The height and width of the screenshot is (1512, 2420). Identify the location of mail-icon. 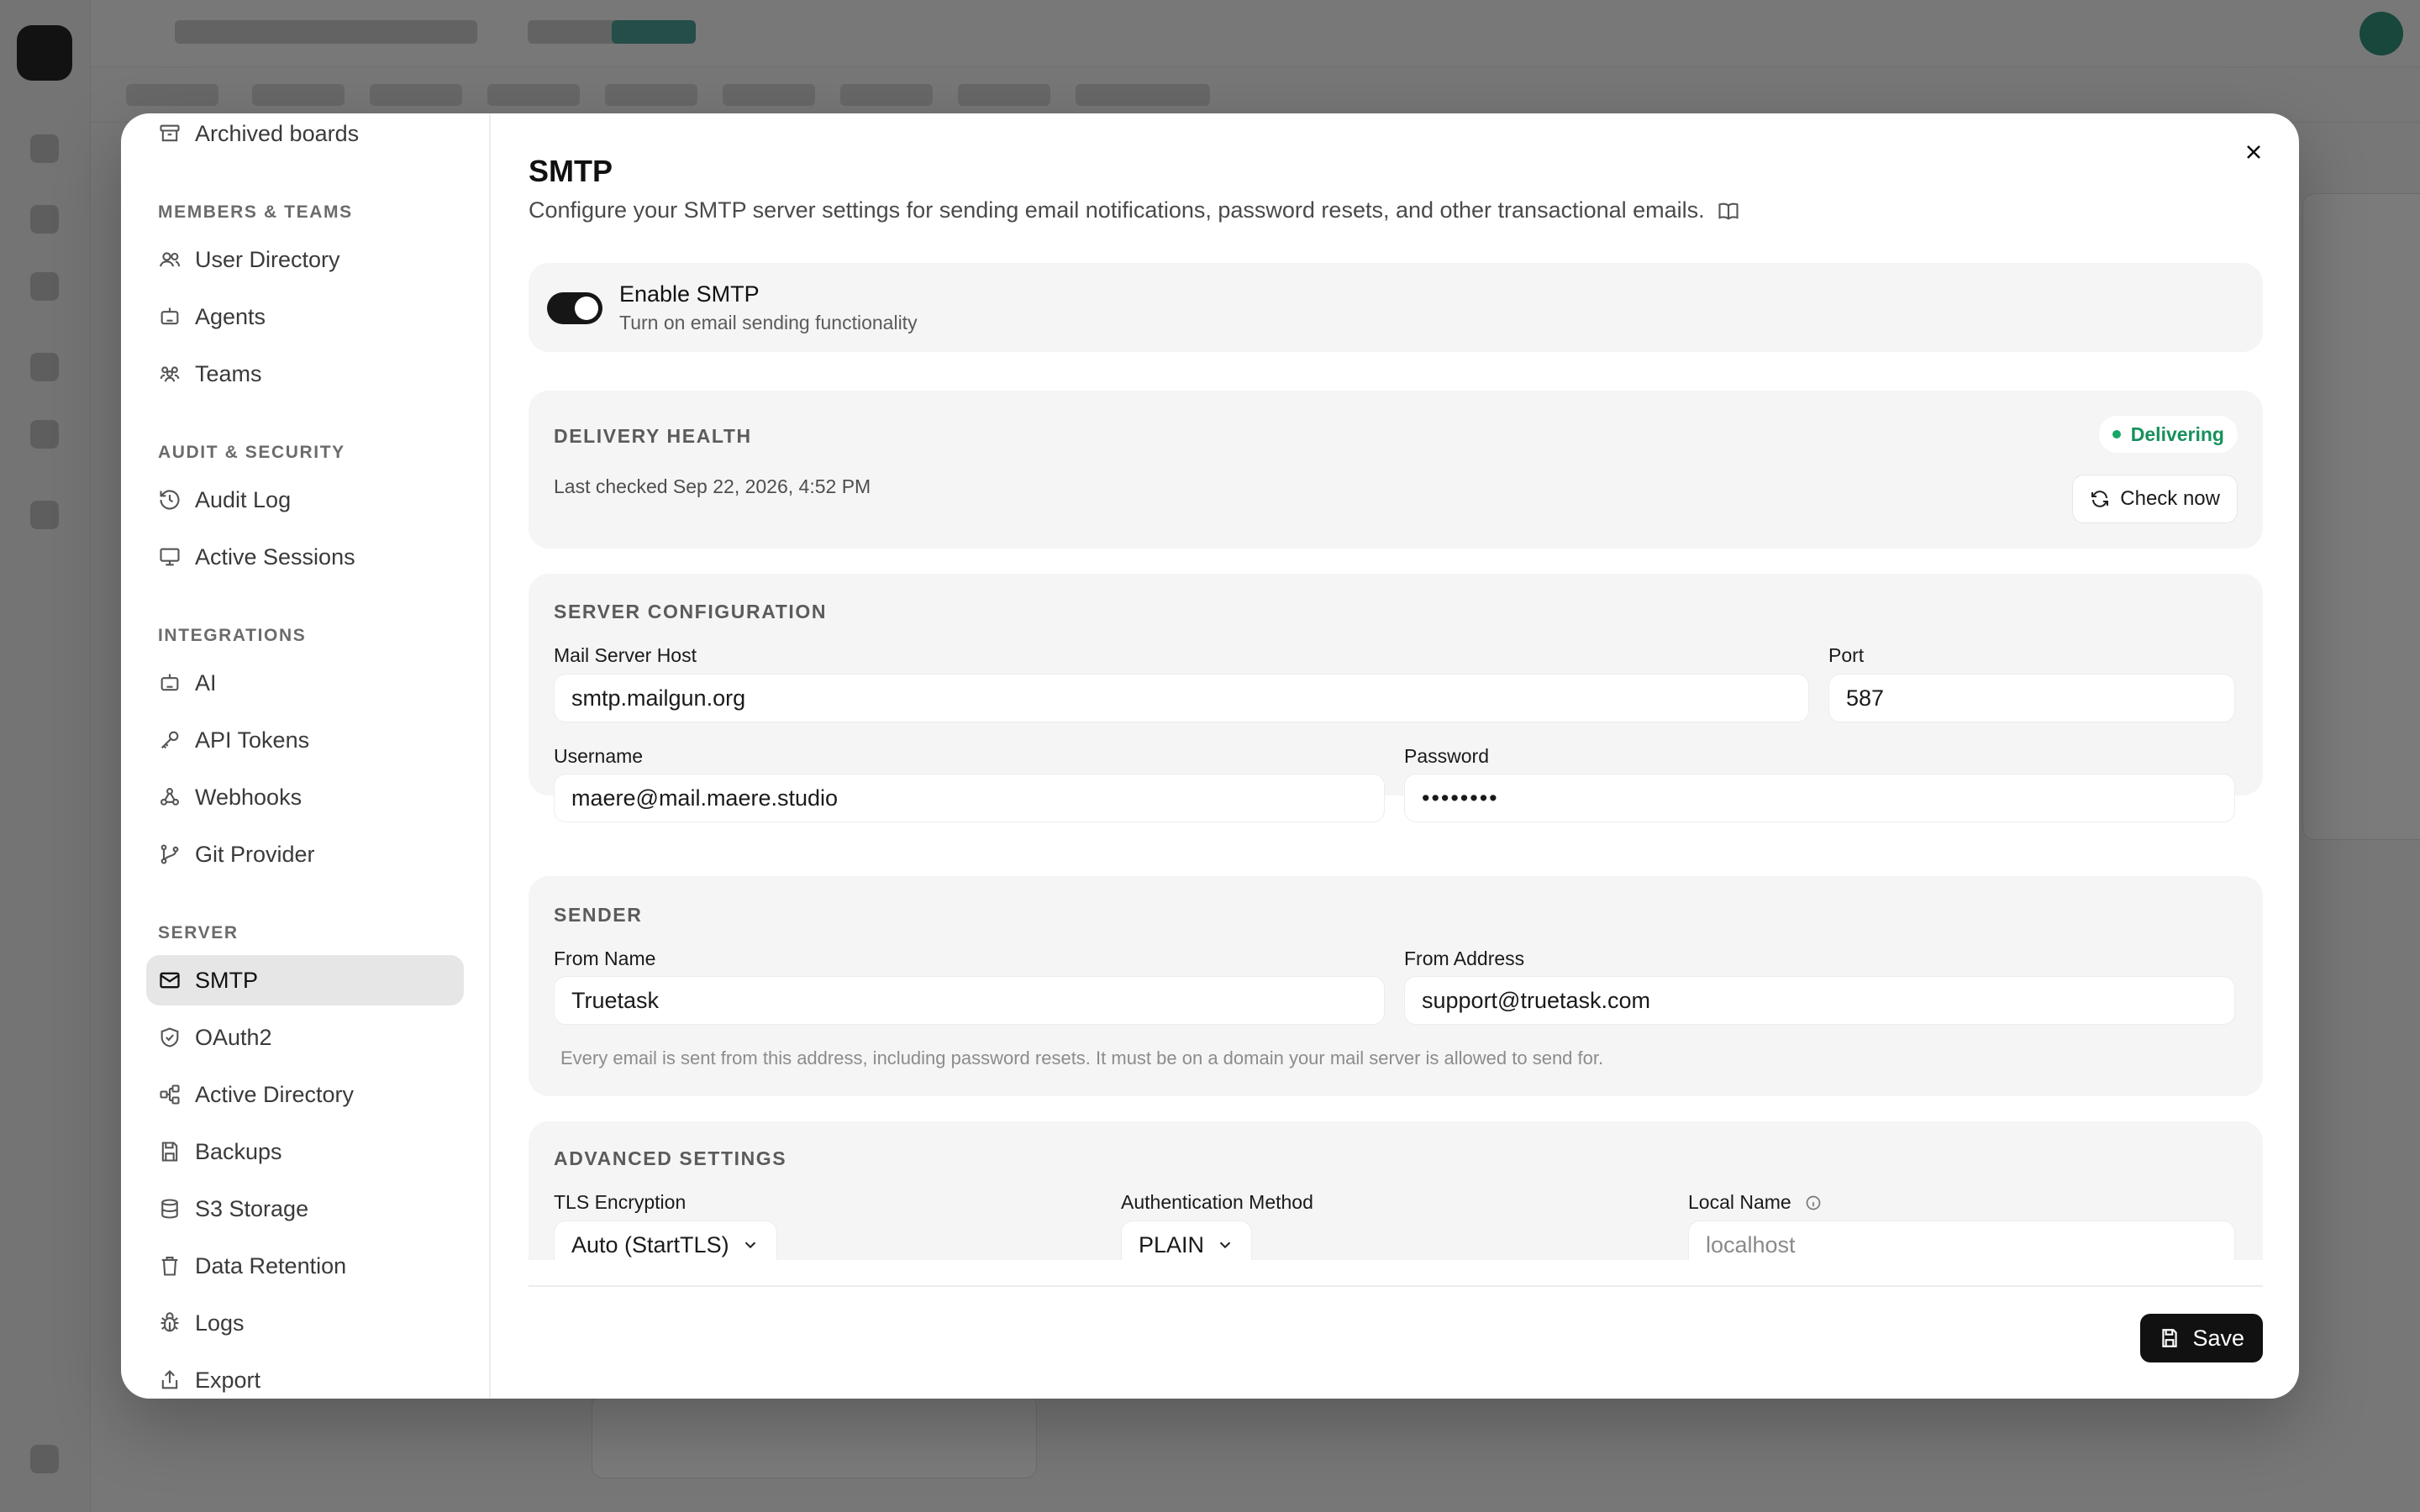
(170, 980).